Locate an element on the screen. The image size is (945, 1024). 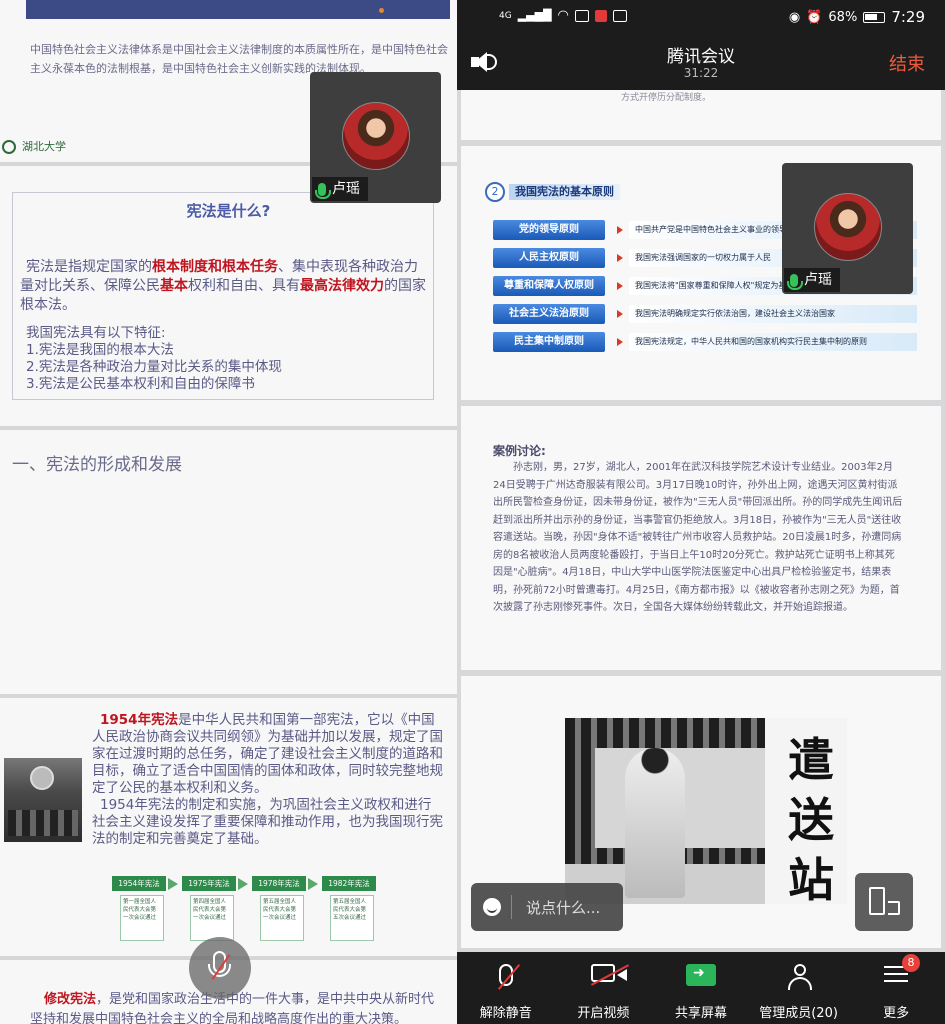
slide-2-title: 宪法是什么? is located at coordinates (228, 211).